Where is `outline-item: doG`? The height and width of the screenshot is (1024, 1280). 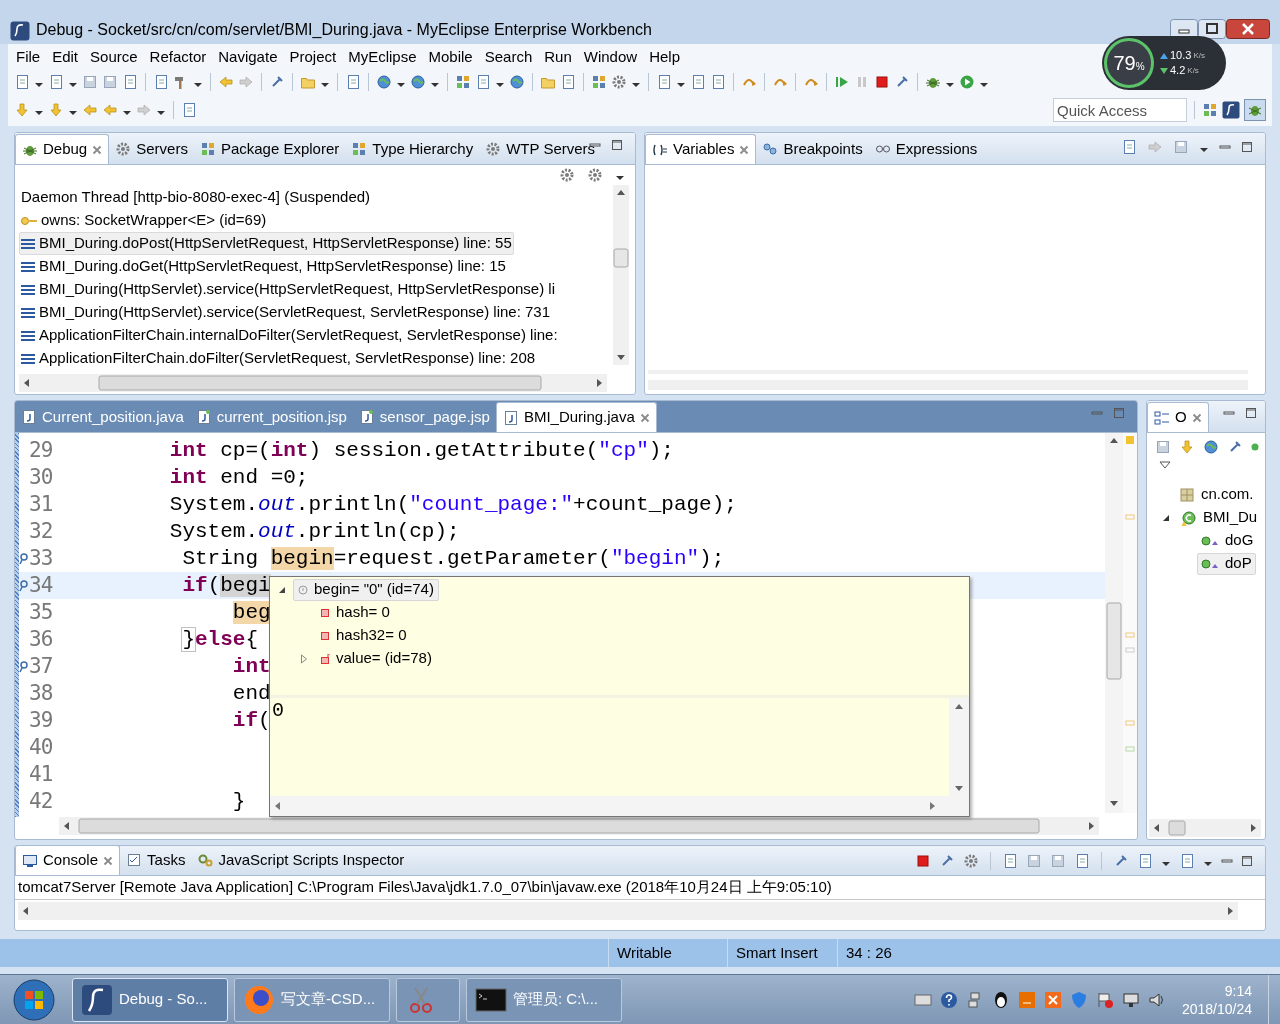
outline-item: doG is located at coordinates (1227, 540).